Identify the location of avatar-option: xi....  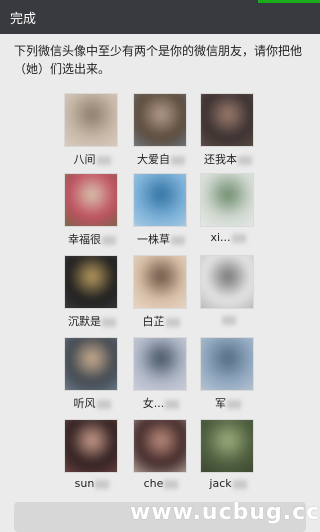
(228, 210).